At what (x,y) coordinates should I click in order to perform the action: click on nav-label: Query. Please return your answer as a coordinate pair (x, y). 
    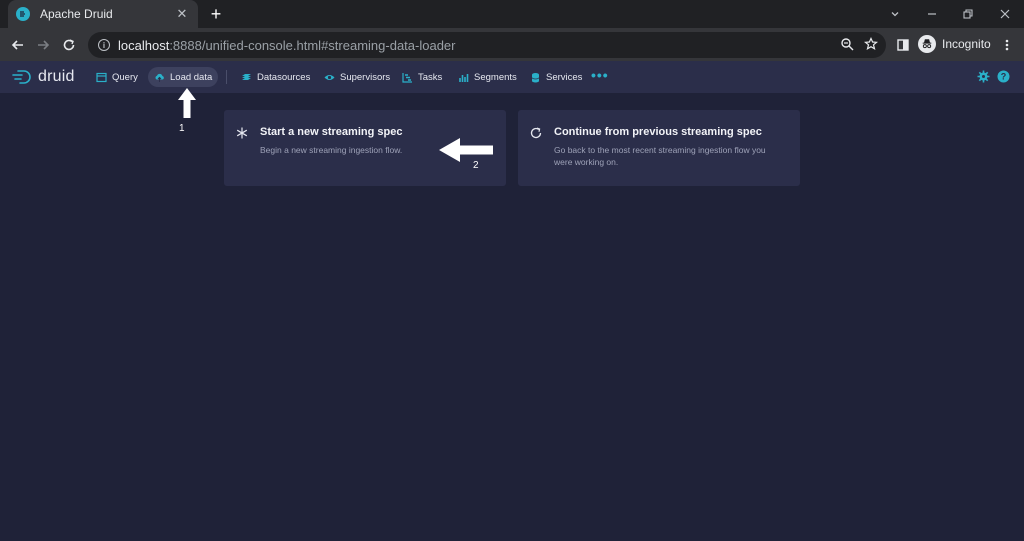
    Looking at the image, I should click on (125, 77).